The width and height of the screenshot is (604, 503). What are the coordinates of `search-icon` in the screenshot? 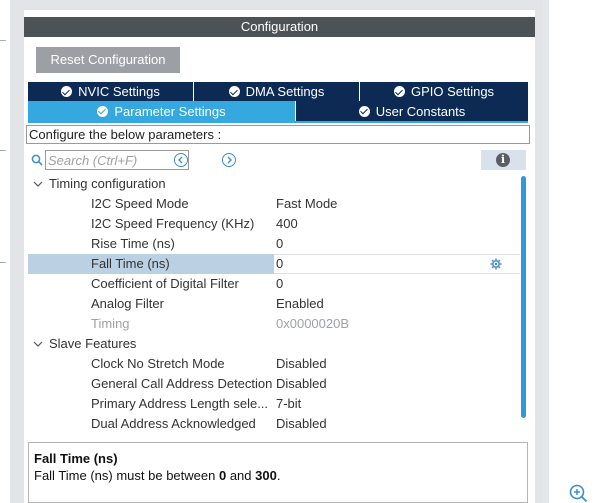 It's located at (37, 160).